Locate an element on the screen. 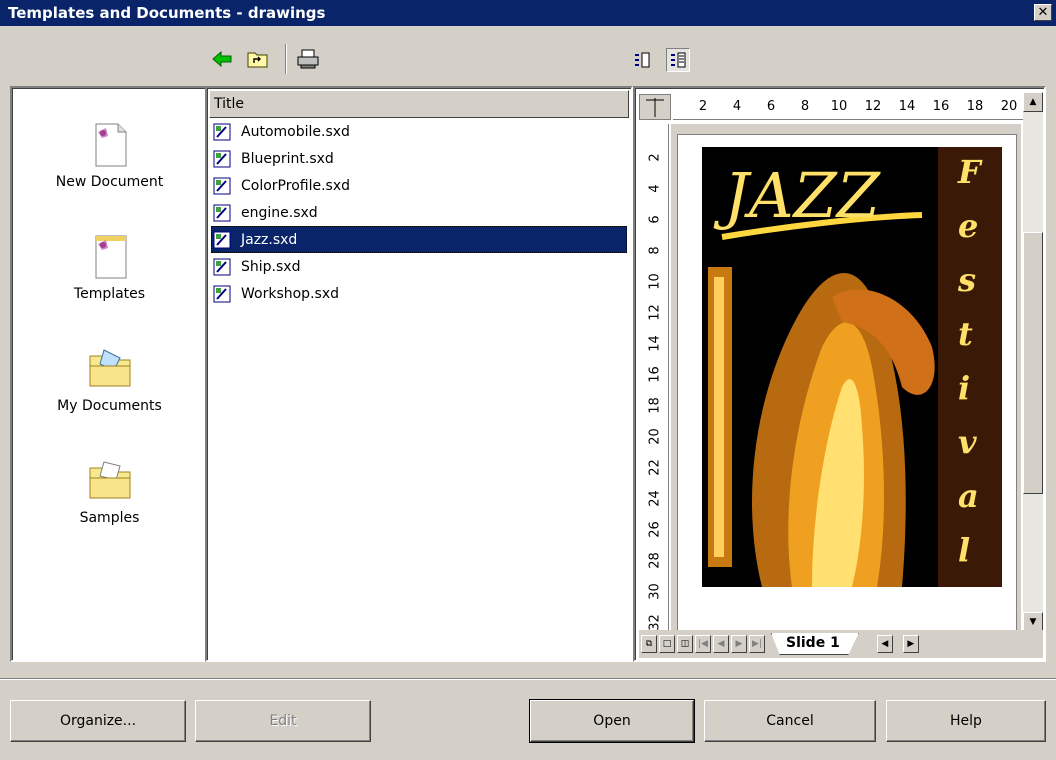  last-slide-icon: ▶| is located at coordinates (757, 644).